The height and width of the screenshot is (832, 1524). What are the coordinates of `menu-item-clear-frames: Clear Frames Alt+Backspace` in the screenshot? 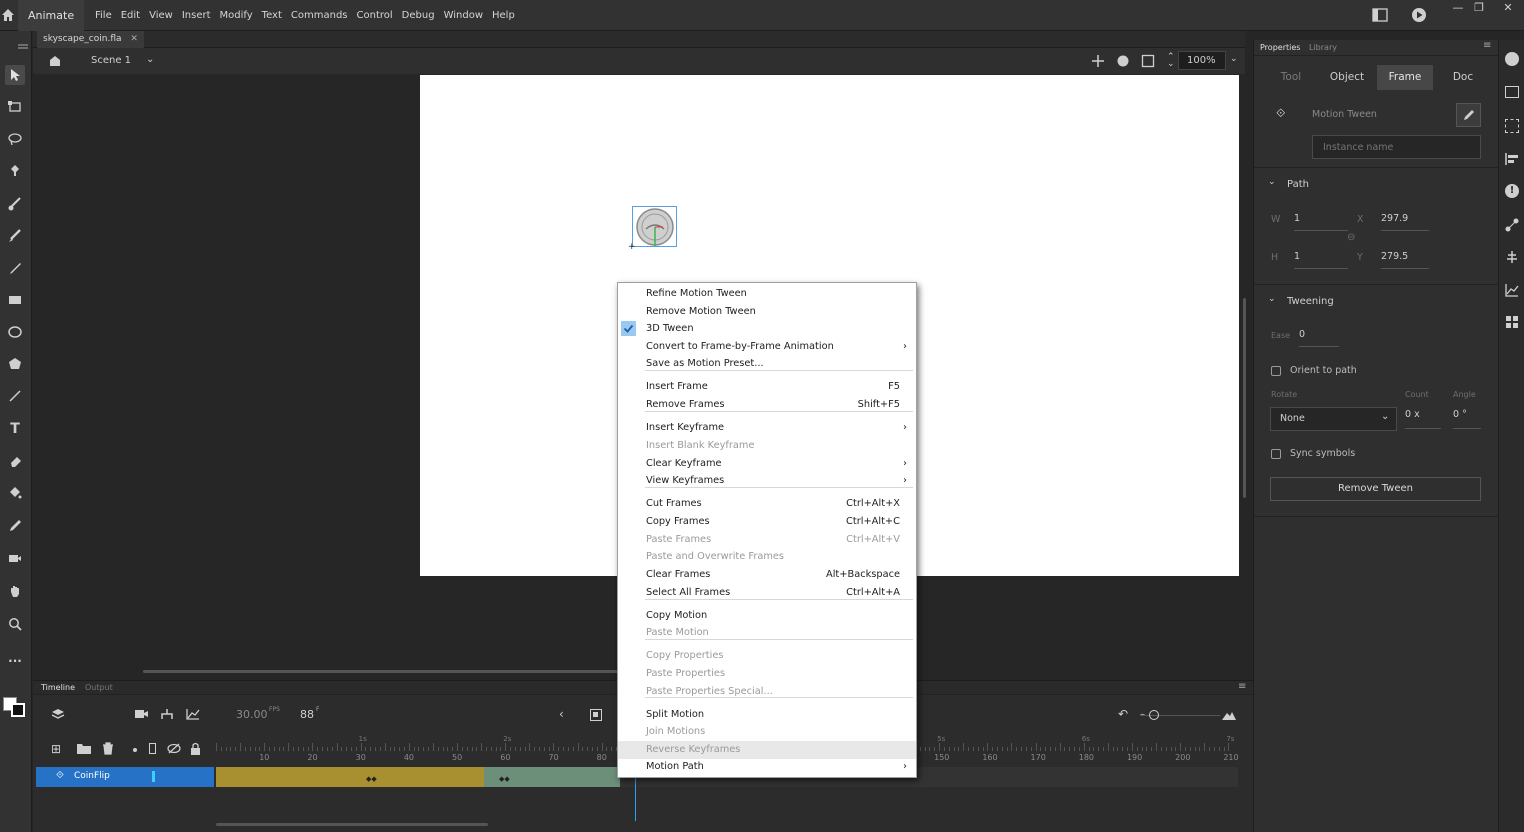 It's located at (767, 575).